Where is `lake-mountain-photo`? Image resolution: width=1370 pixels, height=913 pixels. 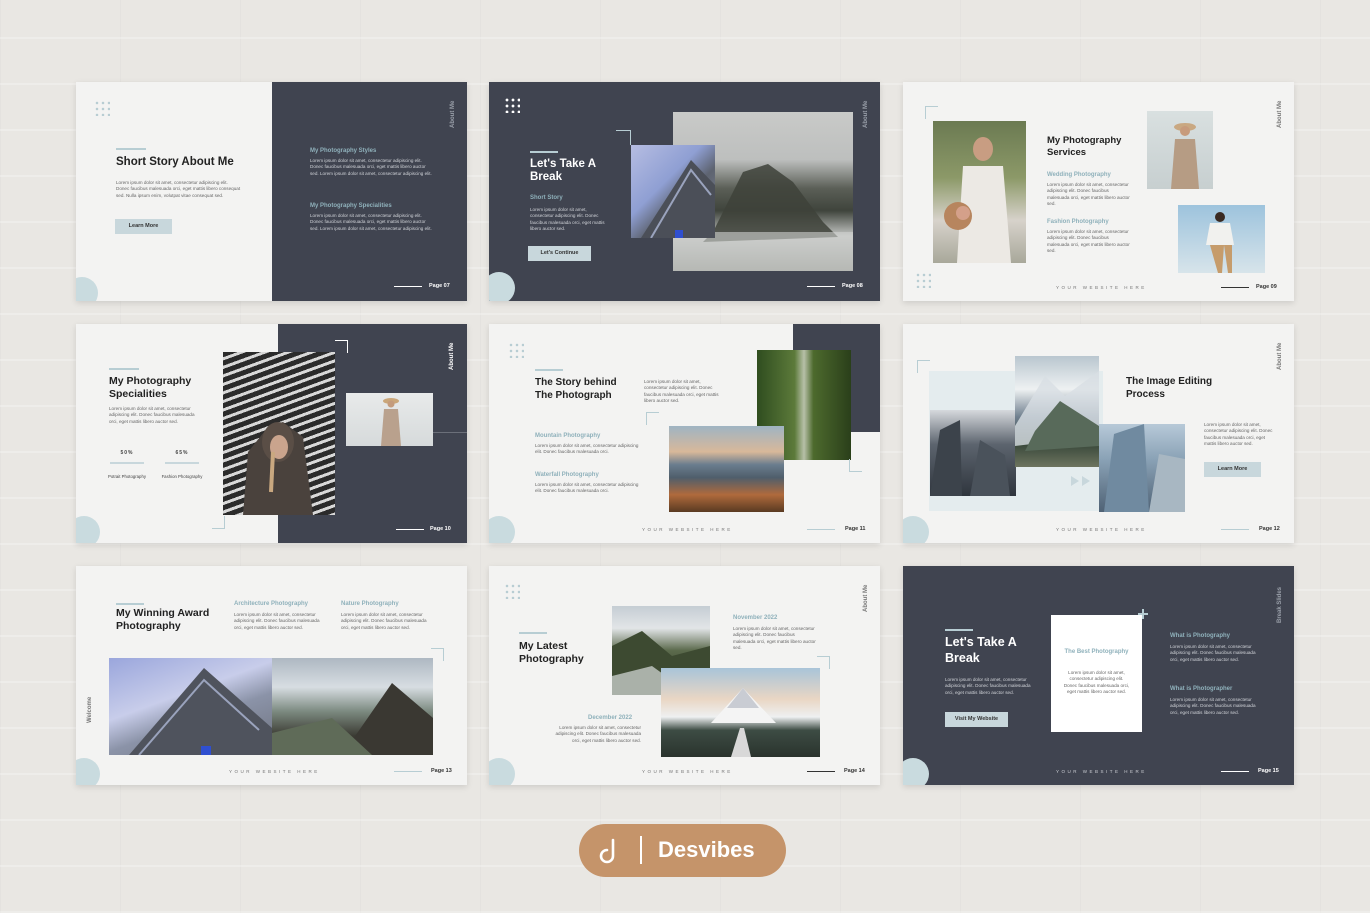 lake-mountain-photo is located at coordinates (726, 469).